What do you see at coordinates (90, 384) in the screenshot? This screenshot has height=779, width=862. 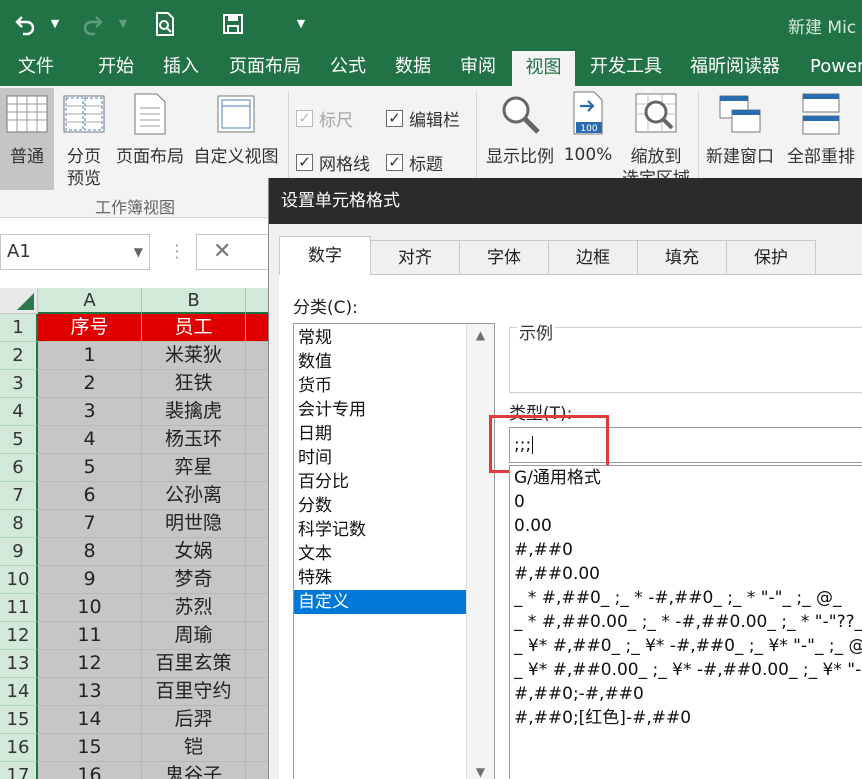 I see `cell-a: 2` at bounding box center [90, 384].